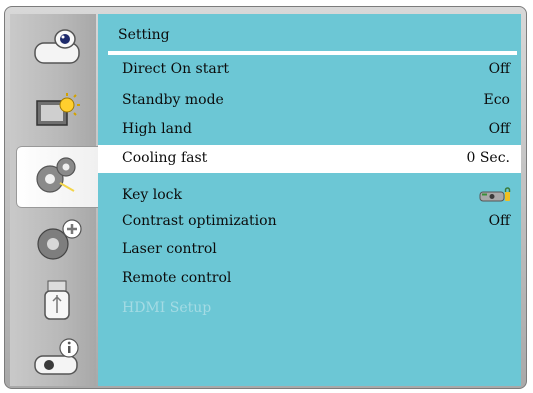 The height and width of the screenshot is (393, 533). I want to click on row-contrast-optimization: Contrast optimization Off, so click(309, 222).